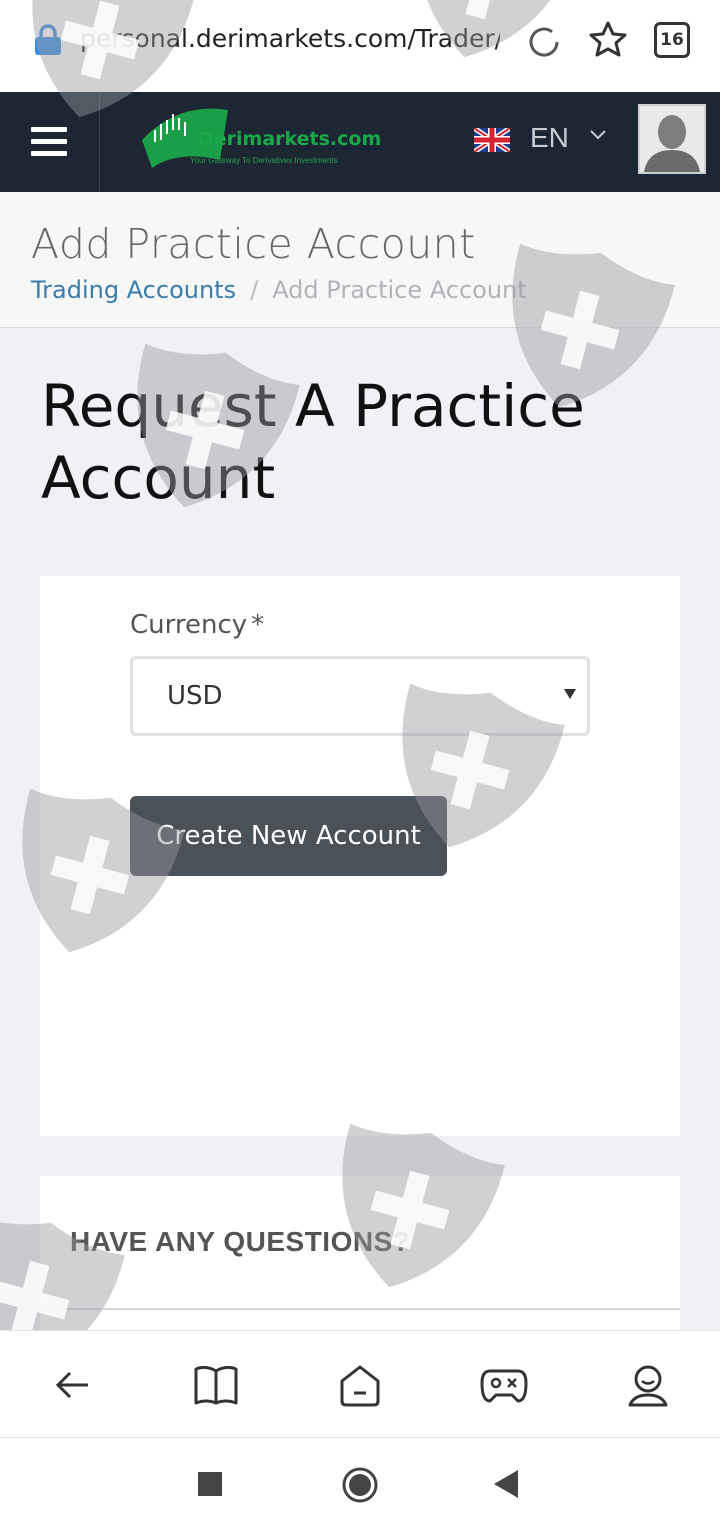 The width and height of the screenshot is (720, 1533). What do you see at coordinates (598, 135) in the screenshot?
I see `chevron-down-icon` at bounding box center [598, 135].